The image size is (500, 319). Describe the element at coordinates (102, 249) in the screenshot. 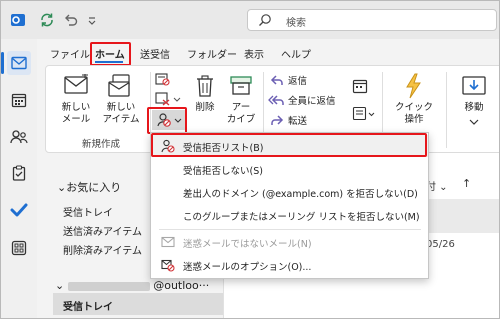

I see `folder-item-deleted: 削除済みアイテム` at that location.